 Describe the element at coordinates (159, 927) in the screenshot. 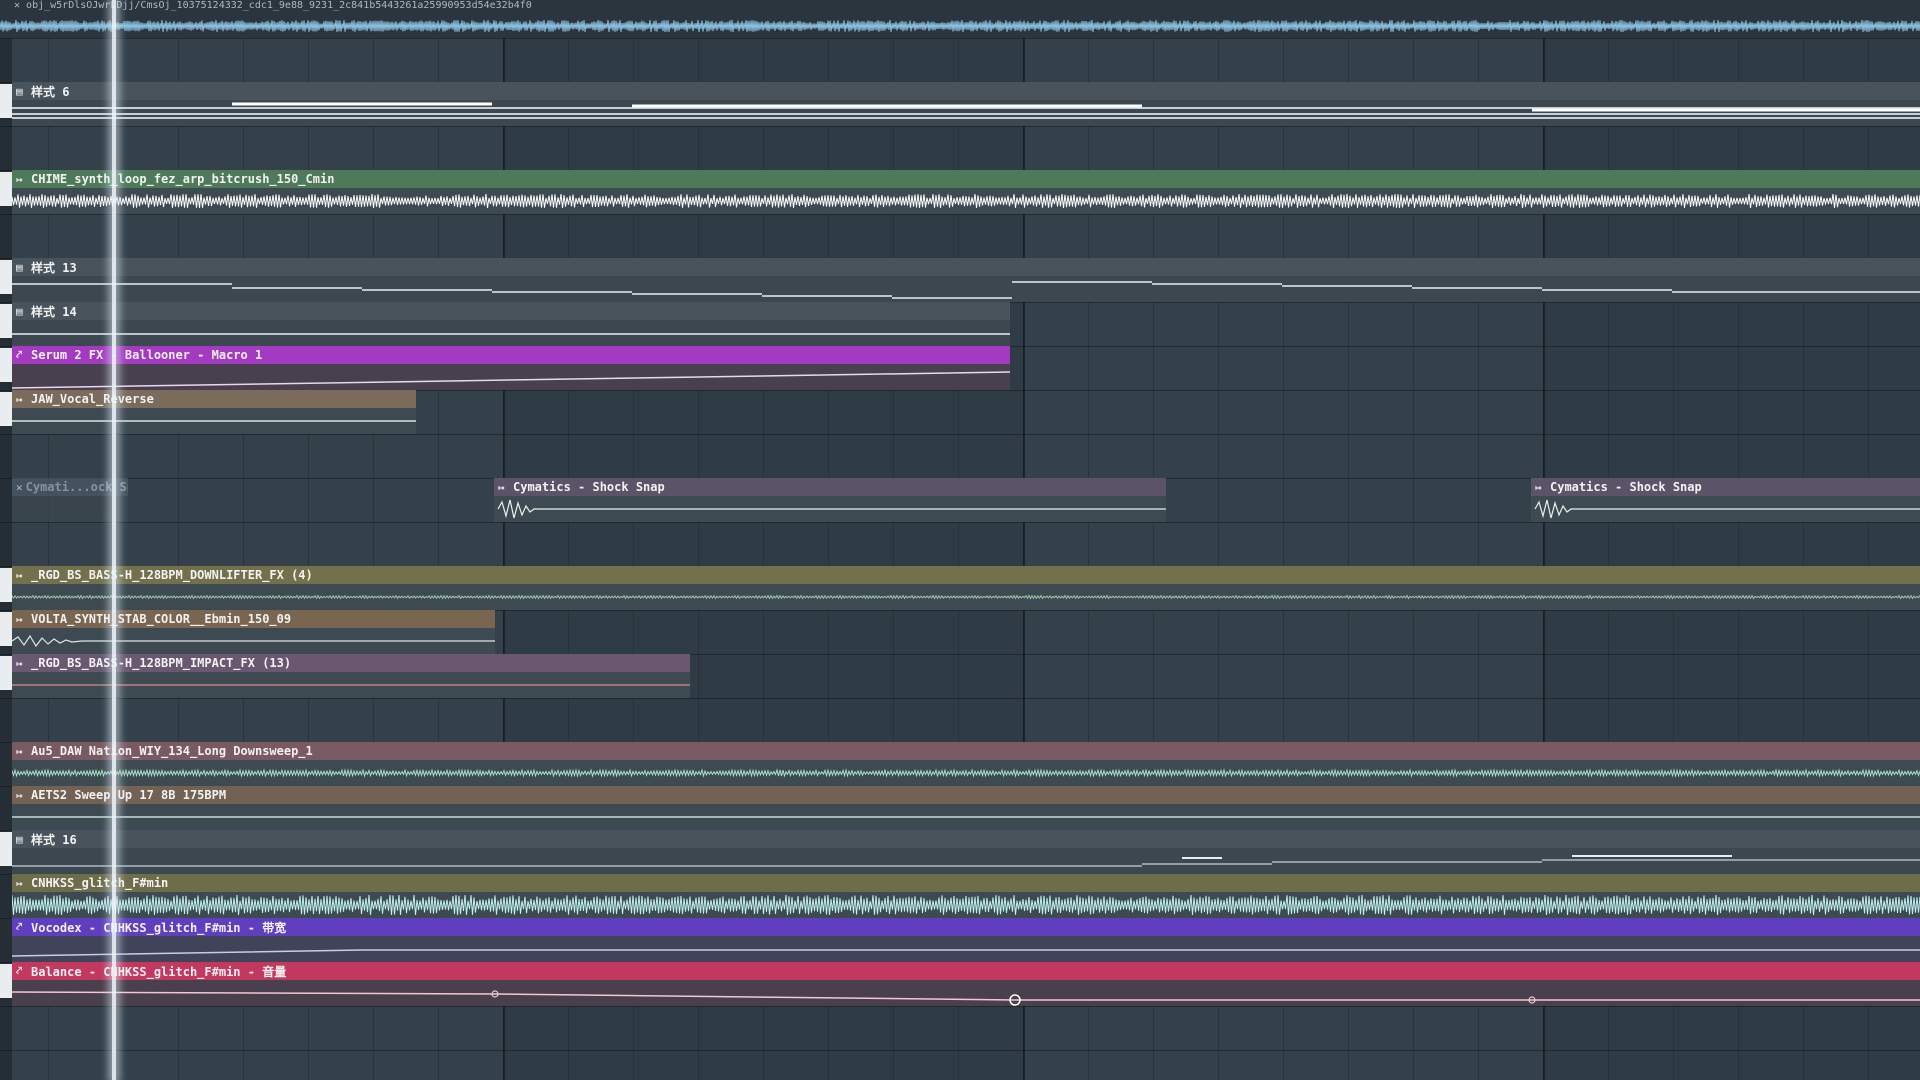

I see `clip-label: Vocodex - CNHKSS_glitch_F#min - 带宽` at that location.